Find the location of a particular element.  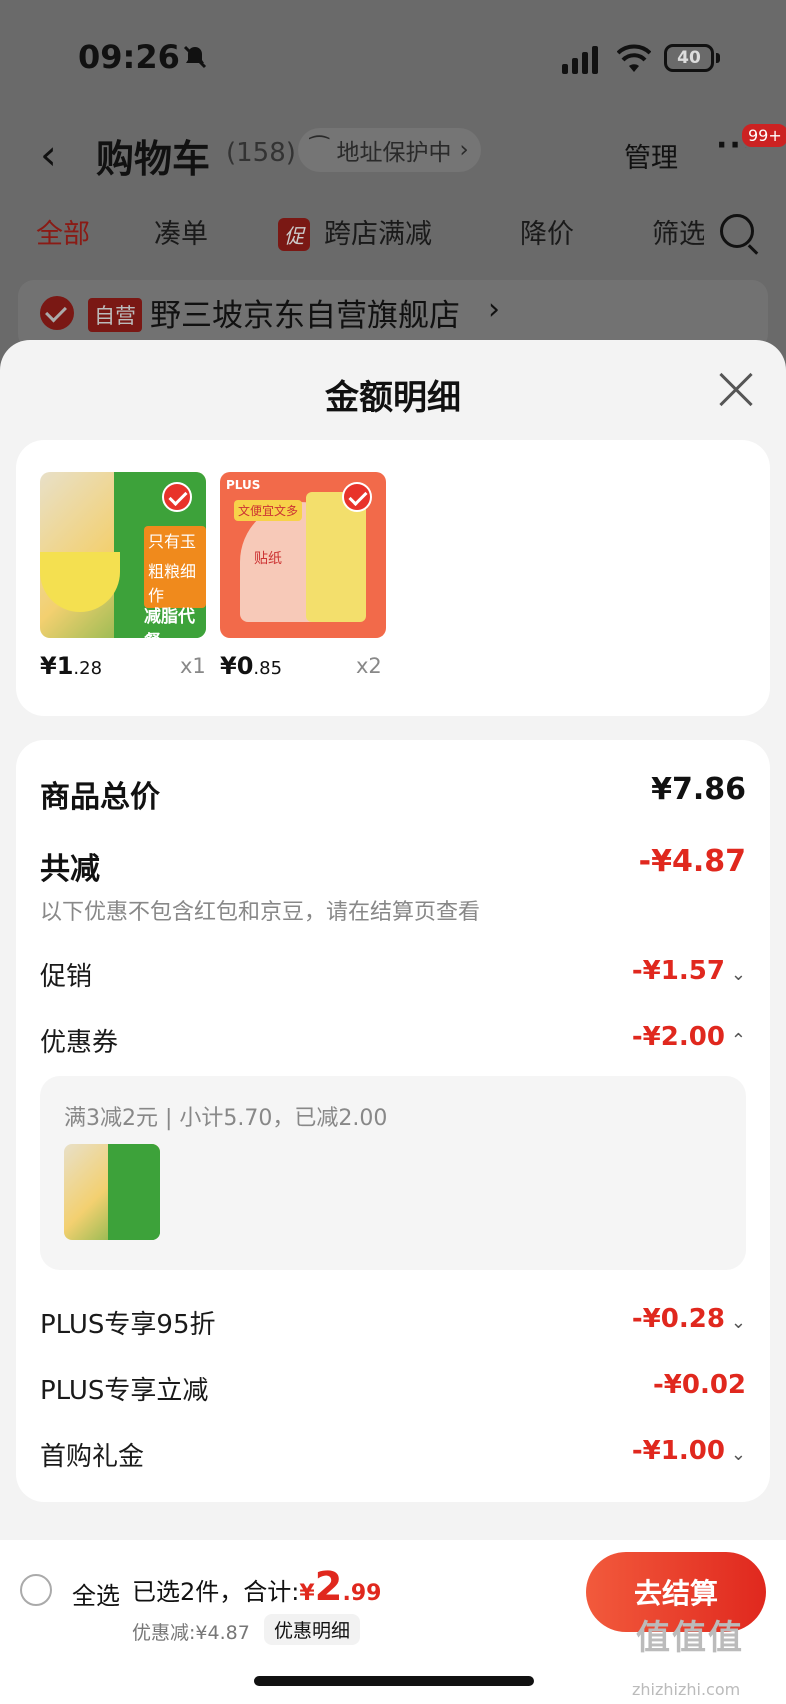

product-qty: x2 is located at coordinates (369, 666).